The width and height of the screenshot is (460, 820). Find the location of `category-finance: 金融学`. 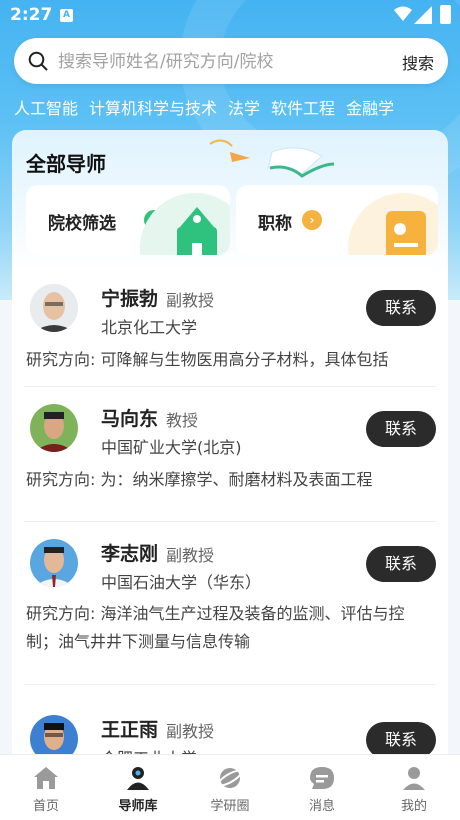

category-finance: 金融学 is located at coordinates (370, 108).